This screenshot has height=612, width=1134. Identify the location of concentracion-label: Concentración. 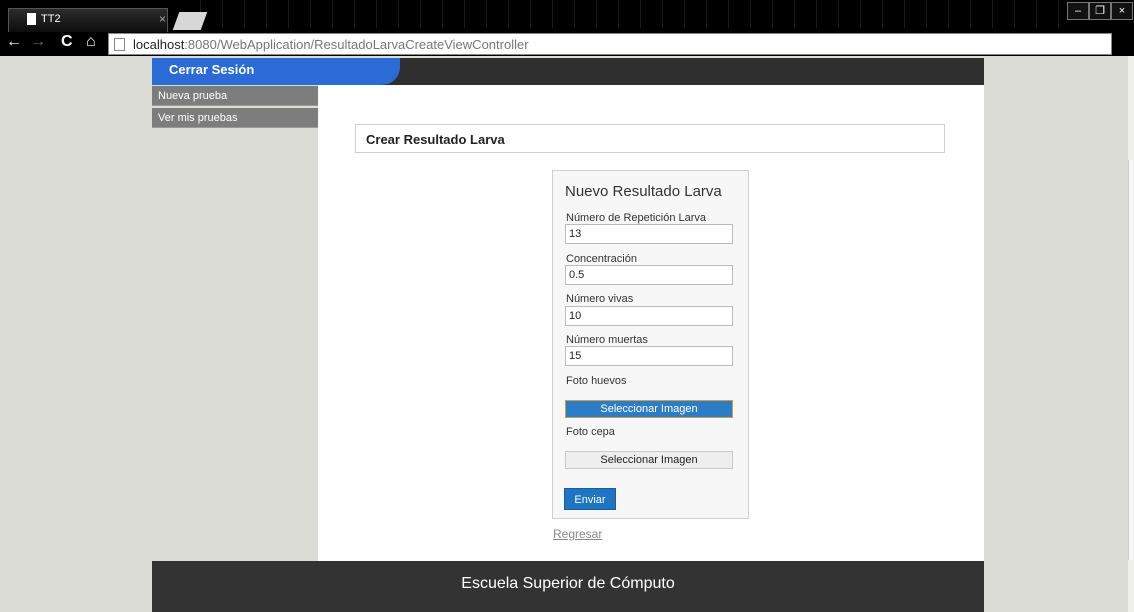
(601, 259).